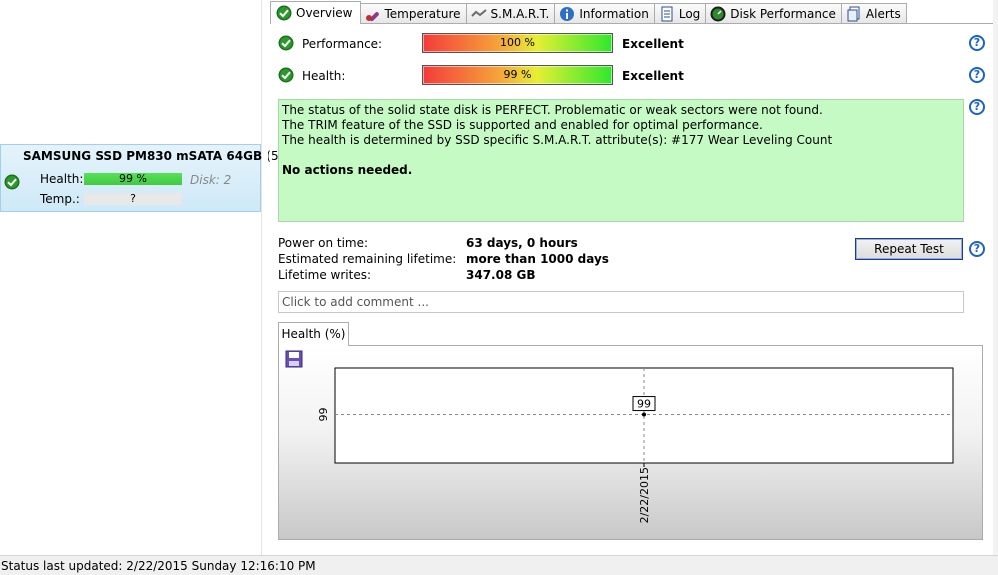 This screenshot has width=998, height=575. Describe the element at coordinates (520, 14) in the screenshot. I see `tab-label: S.M.A.R.T.` at that location.